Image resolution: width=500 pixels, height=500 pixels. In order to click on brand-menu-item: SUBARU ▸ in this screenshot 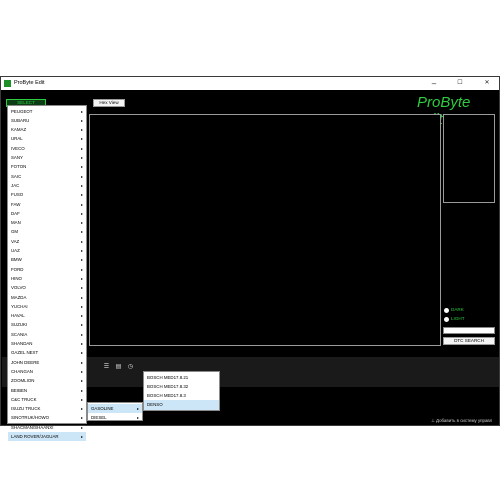, I will do `click(47, 120)`.